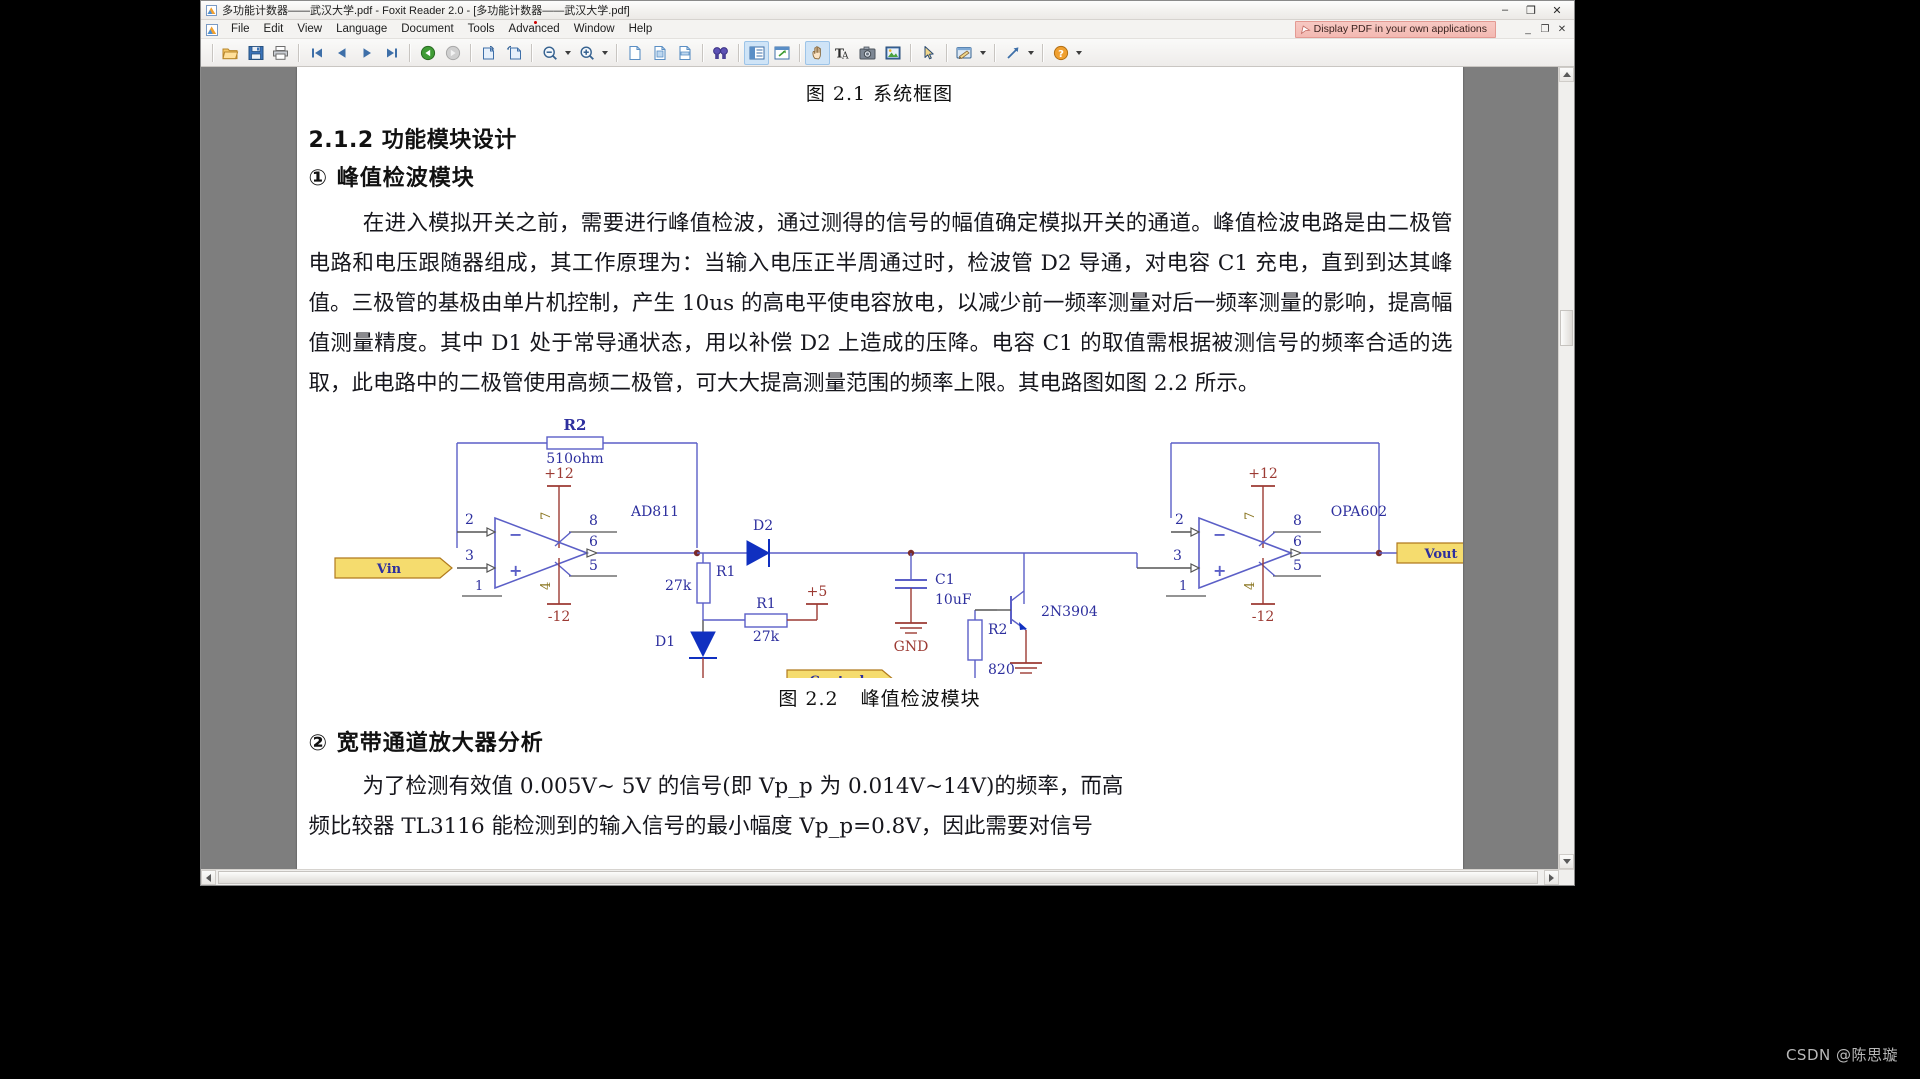 The image size is (1920, 1079). I want to click on note-tool-icon, so click(964, 53).